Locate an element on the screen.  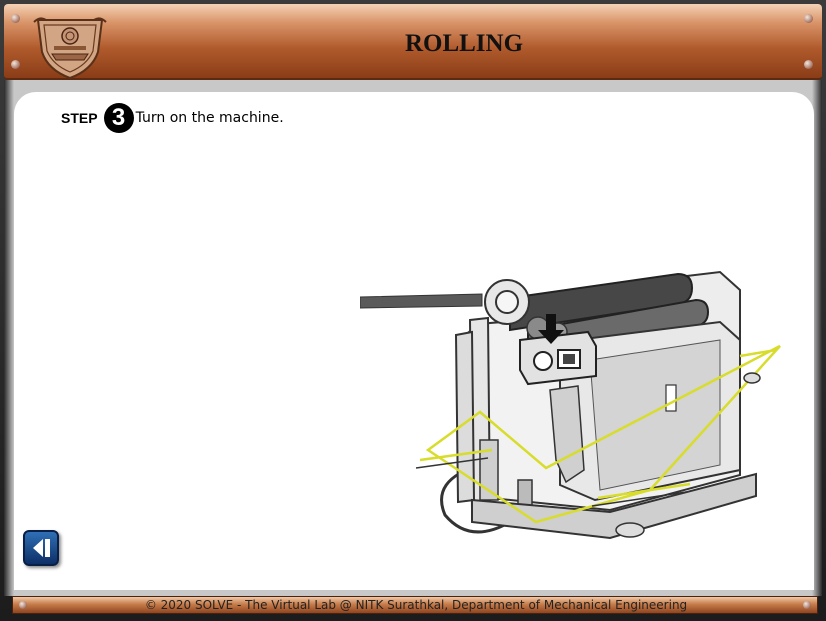
step-number-badge: 3 is located at coordinates (118, 118).